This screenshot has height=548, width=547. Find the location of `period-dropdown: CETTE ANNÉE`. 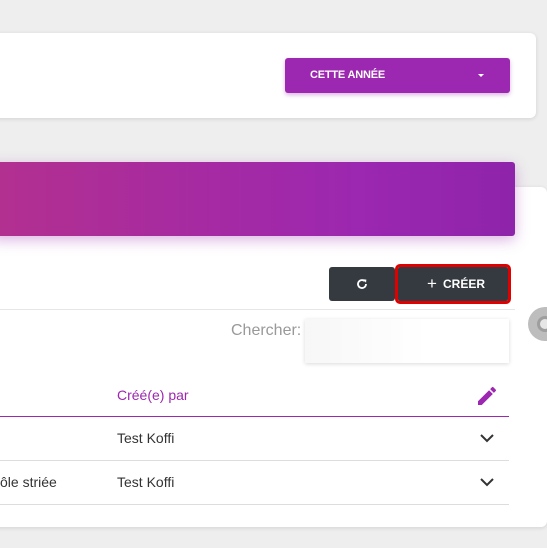

period-dropdown: CETTE ANNÉE is located at coordinates (397, 75).